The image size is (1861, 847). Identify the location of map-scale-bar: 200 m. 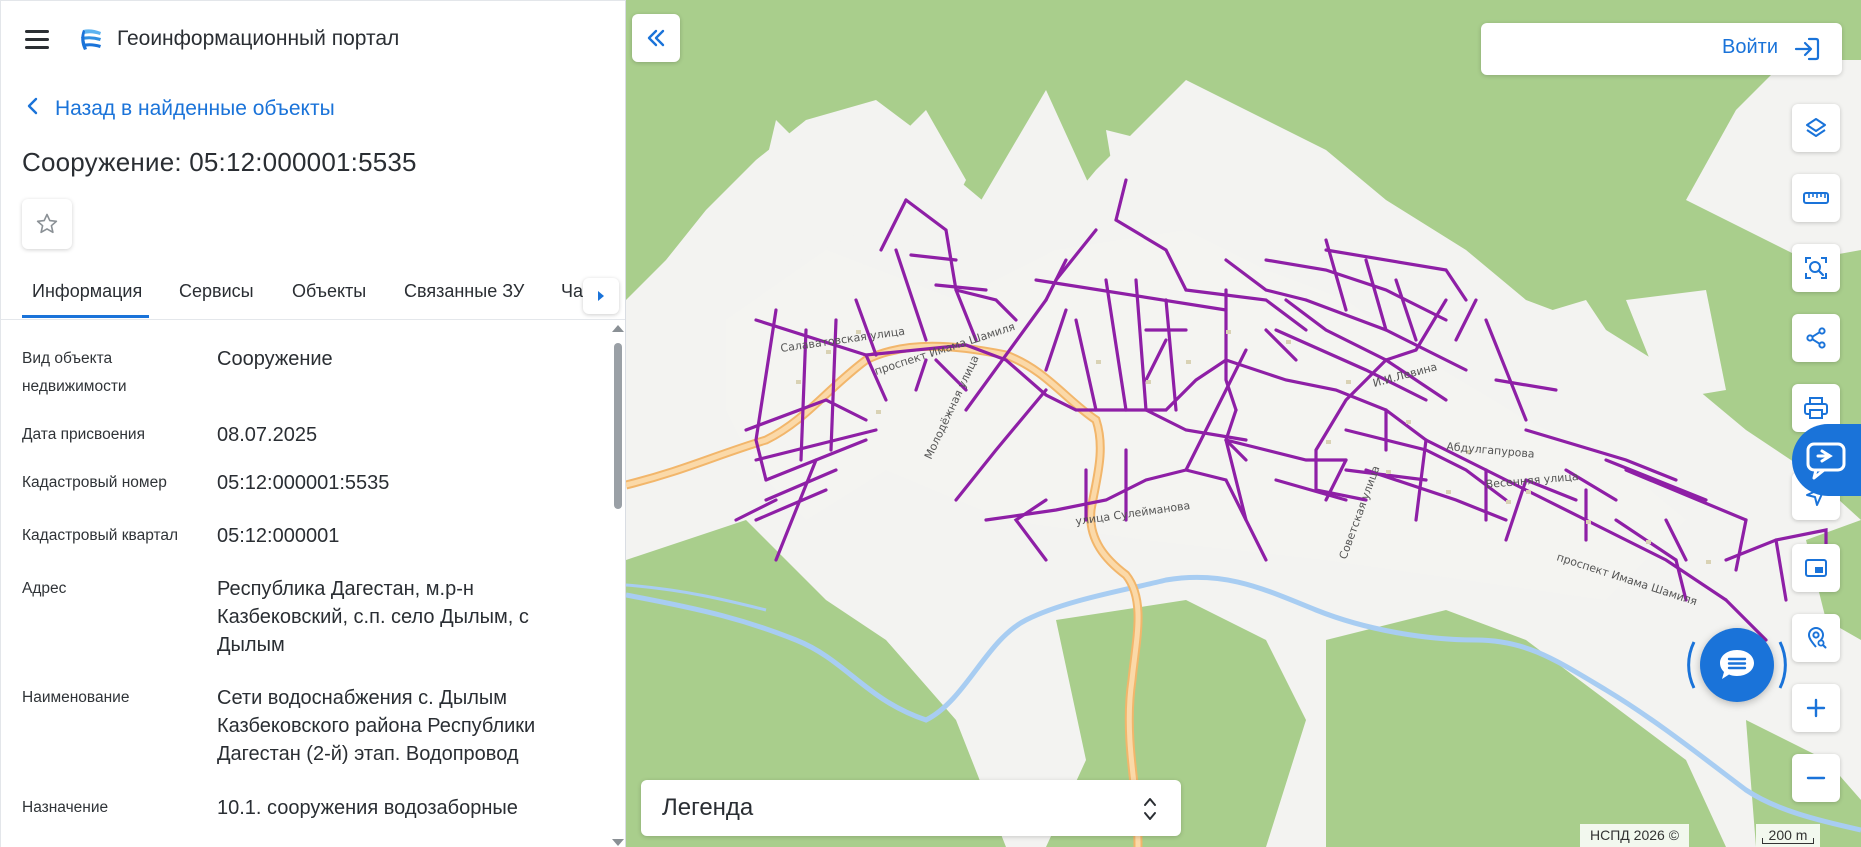
(1788, 835).